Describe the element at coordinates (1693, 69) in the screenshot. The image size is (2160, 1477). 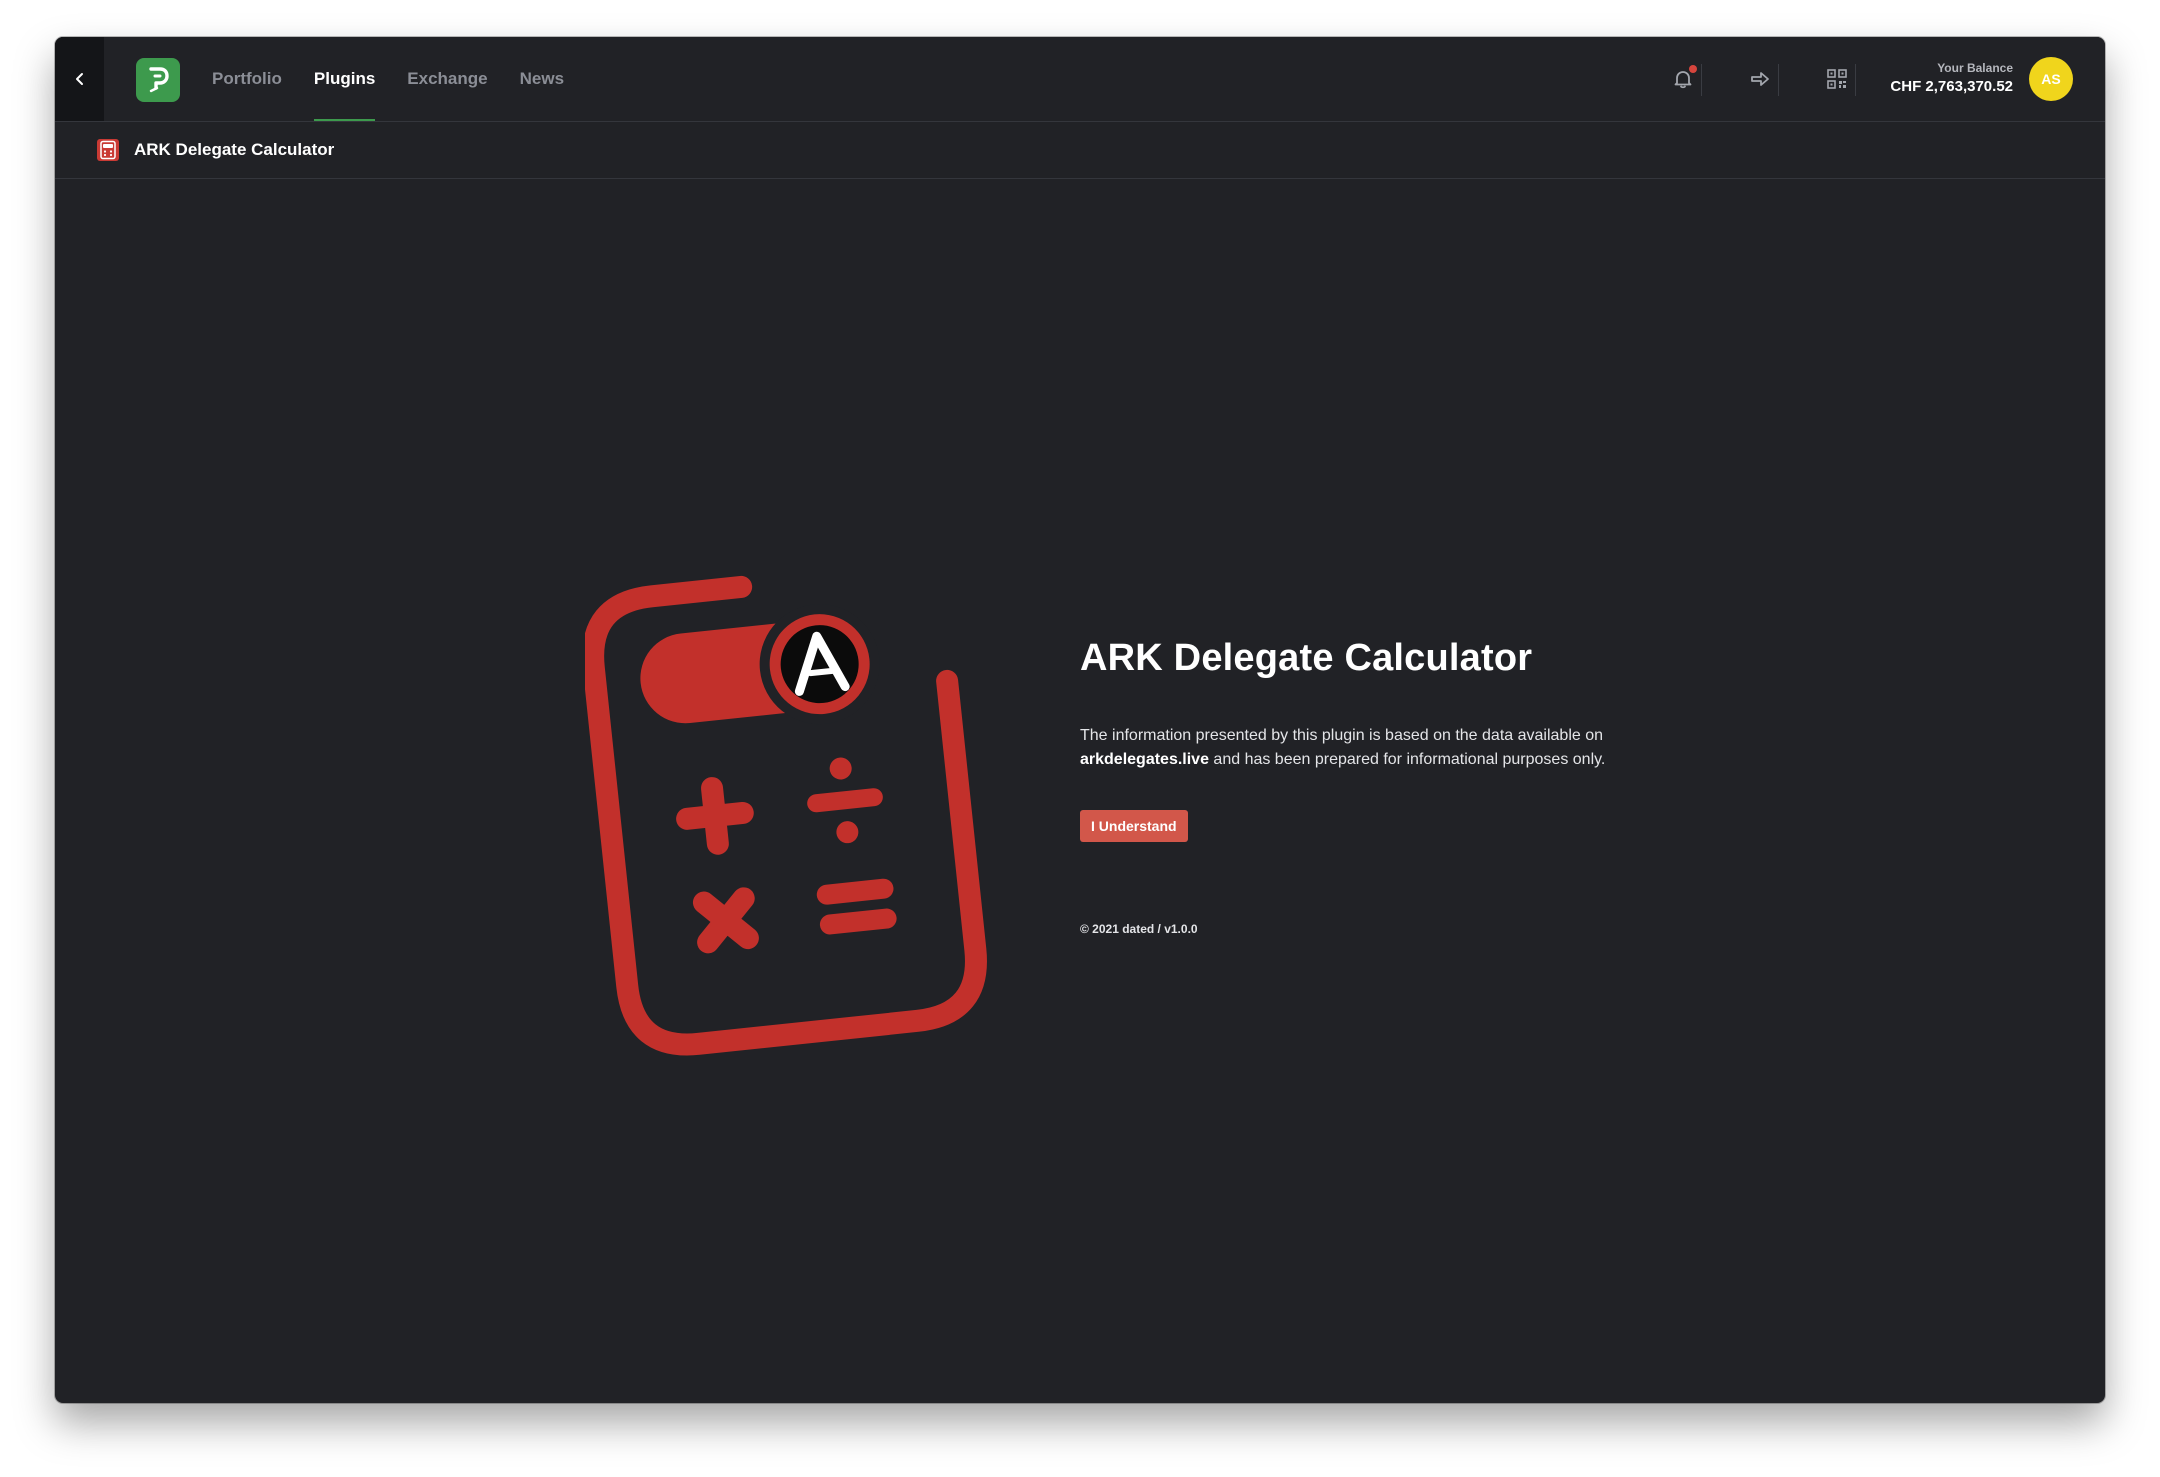
I see `notification-dot` at that location.